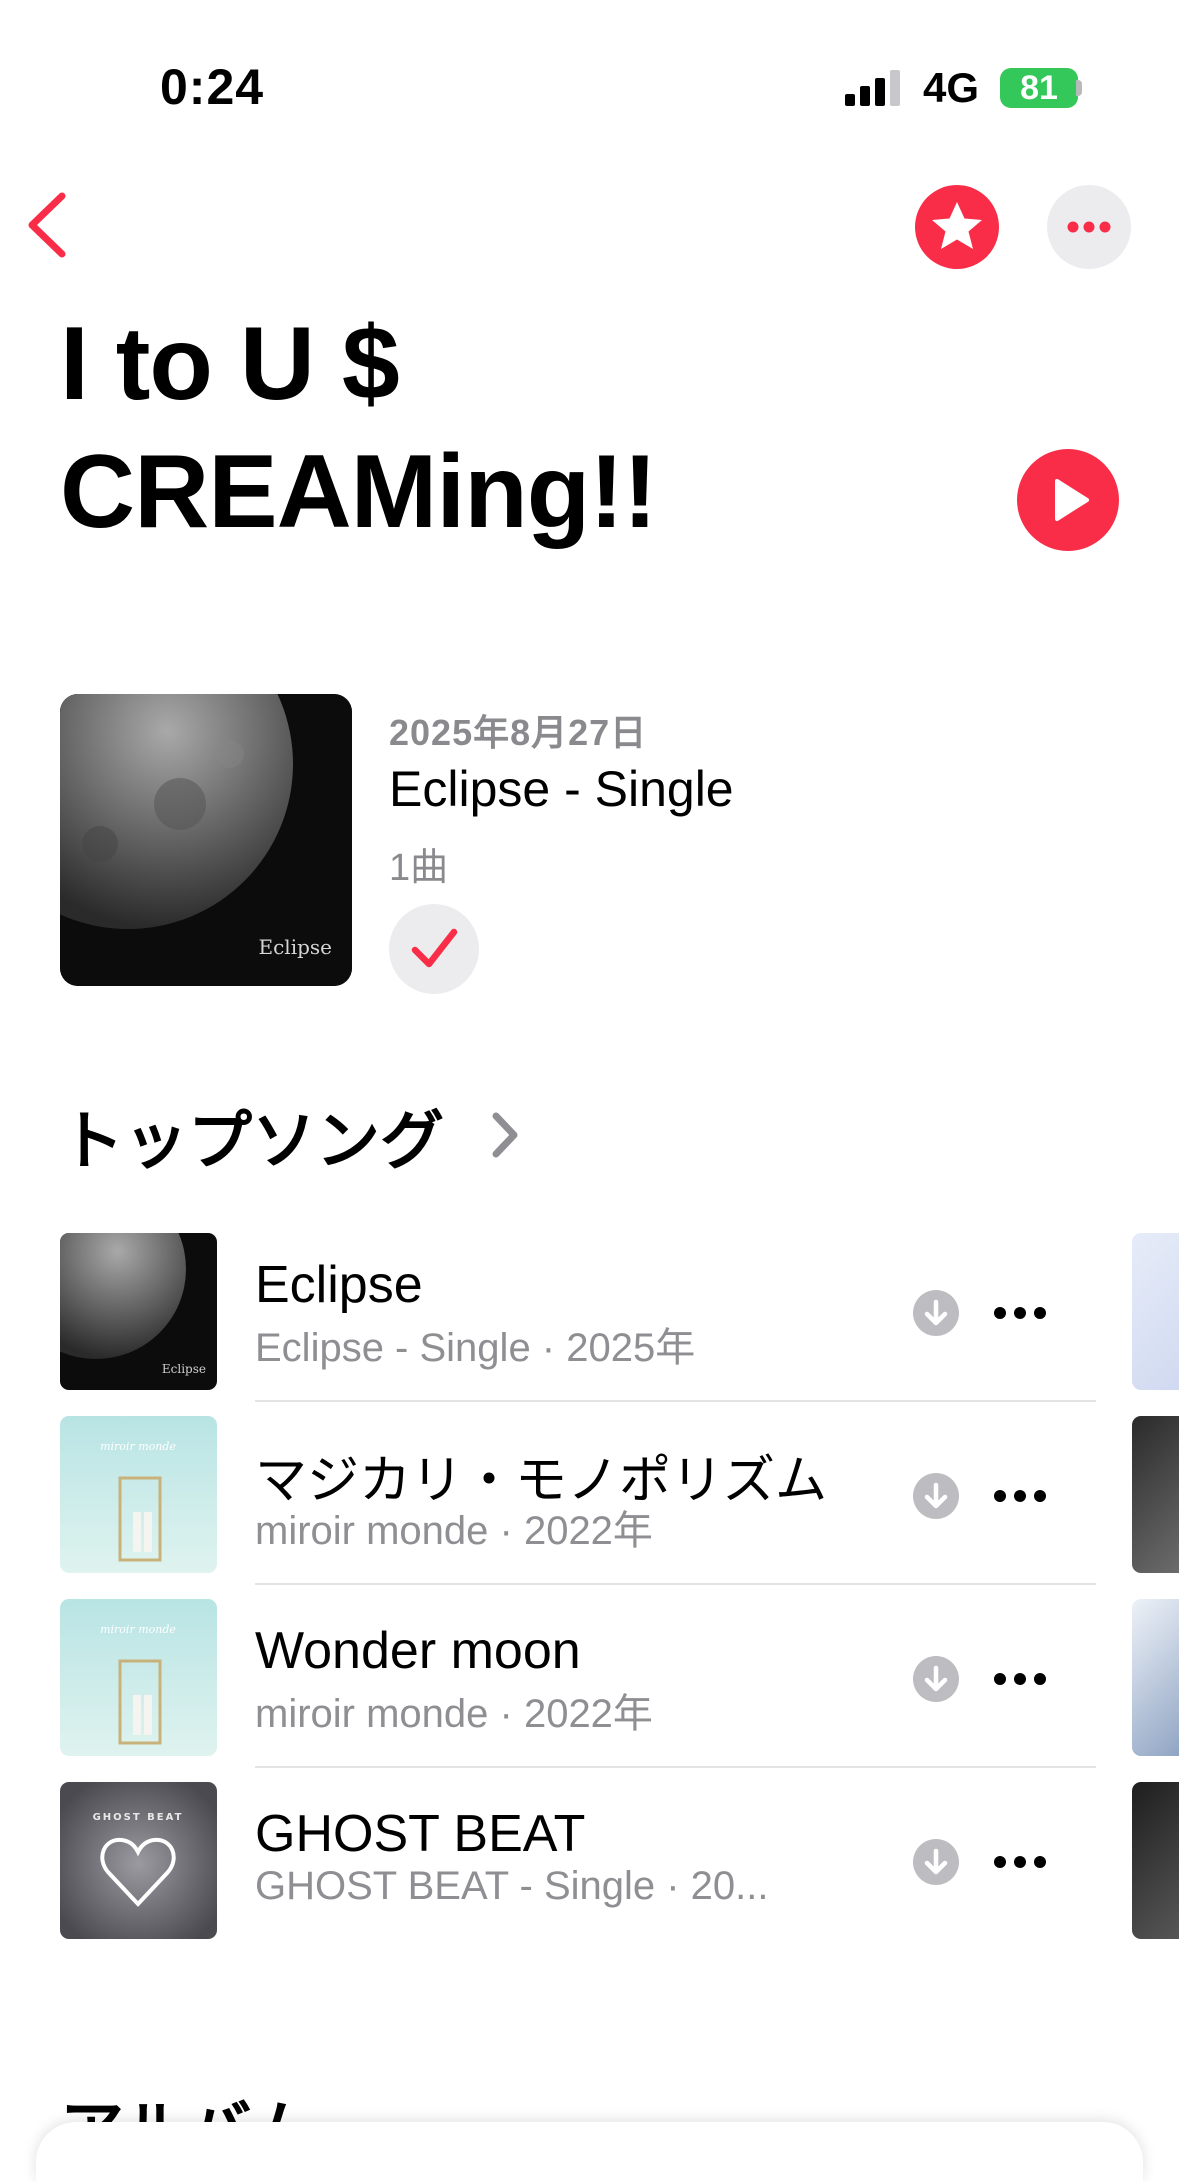  I want to click on release-title: Eclipse - Single, so click(561, 789).